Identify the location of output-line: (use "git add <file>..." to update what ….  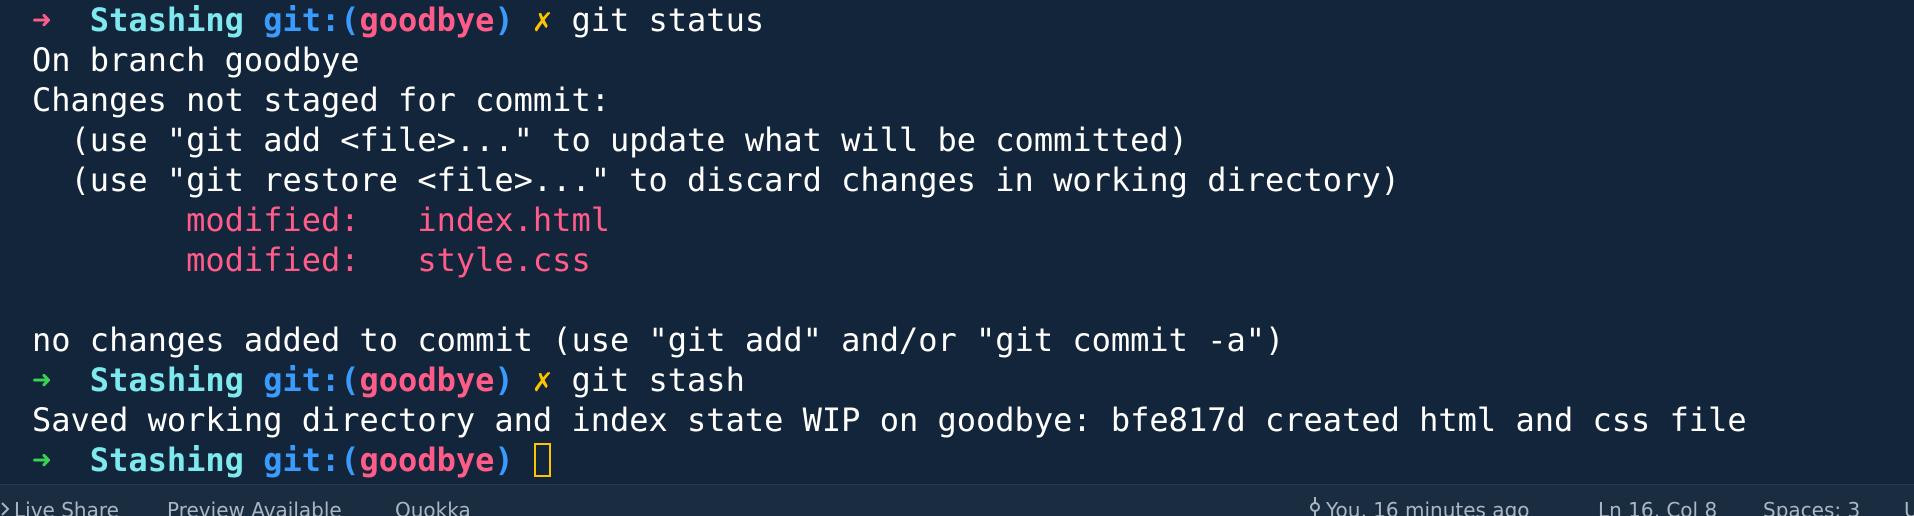
(610, 140).